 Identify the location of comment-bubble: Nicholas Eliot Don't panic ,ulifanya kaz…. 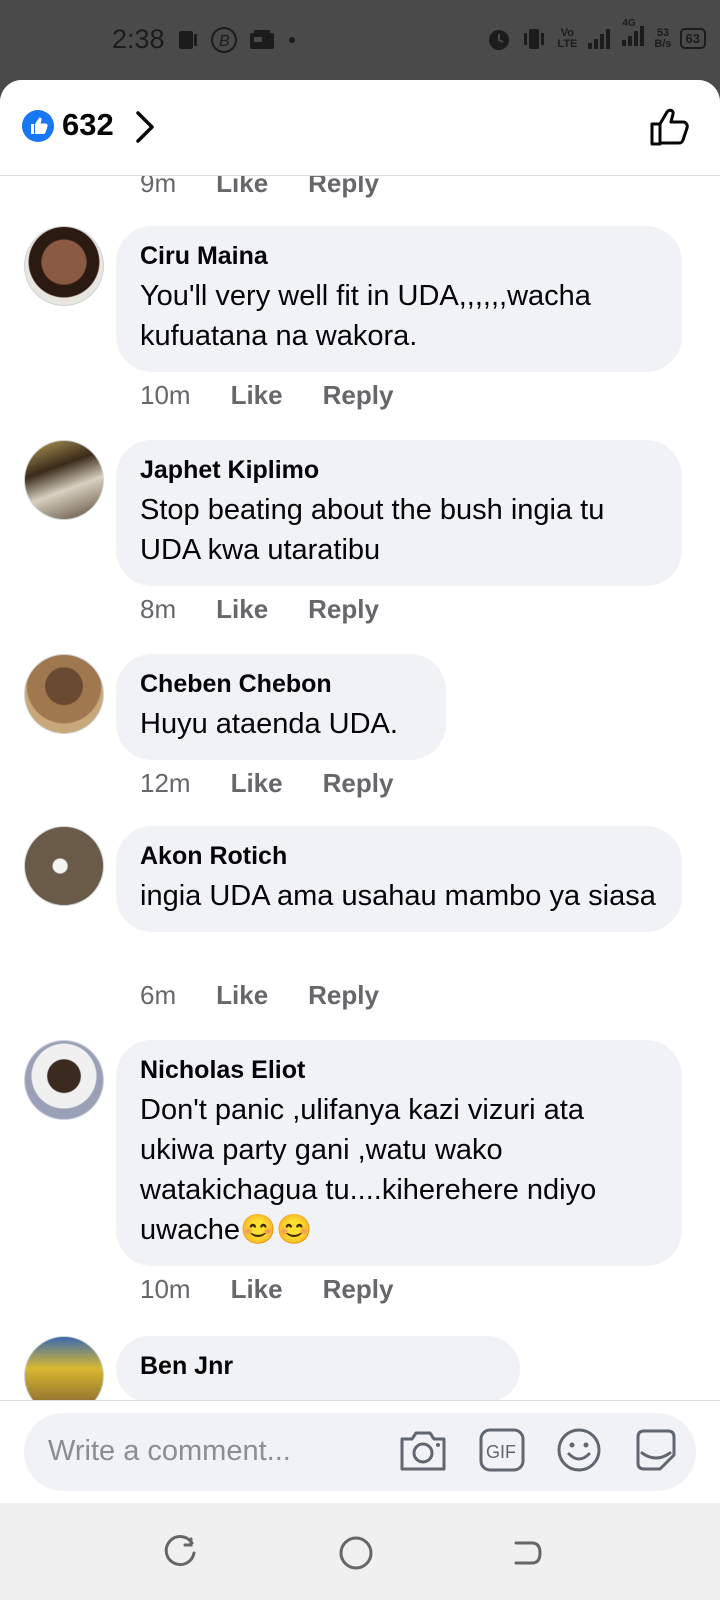
(399, 1153).